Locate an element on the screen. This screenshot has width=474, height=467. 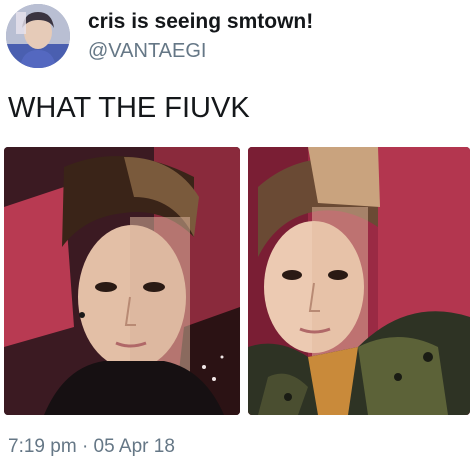
tweet-date: 05 Apr 18 is located at coordinates (134, 446).